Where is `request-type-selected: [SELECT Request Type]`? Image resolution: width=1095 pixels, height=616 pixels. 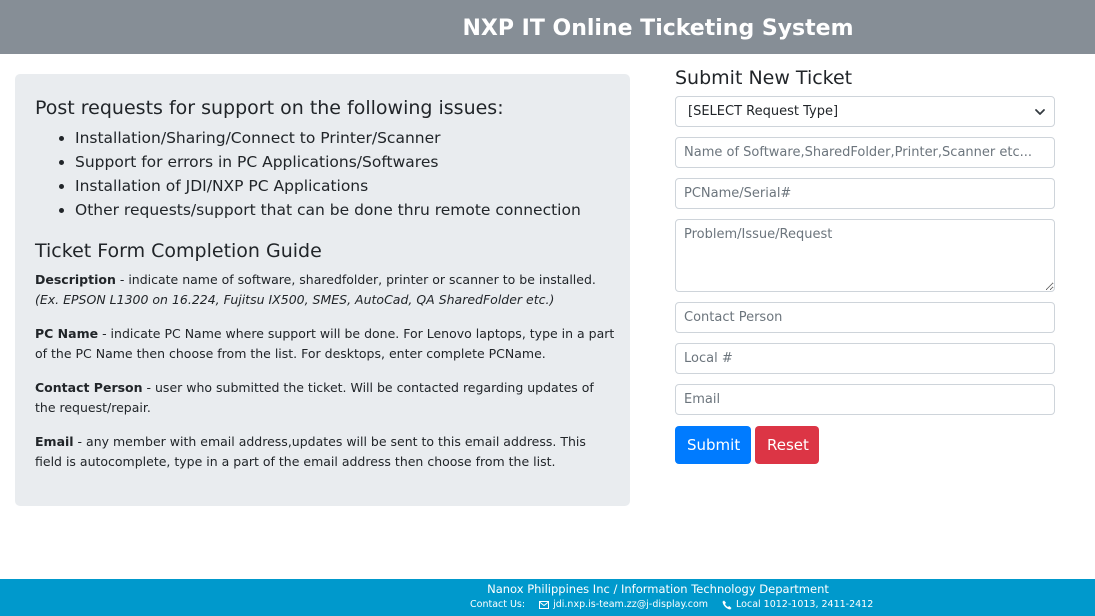
request-type-selected: [SELECT Request Type] is located at coordinates (763, 111).